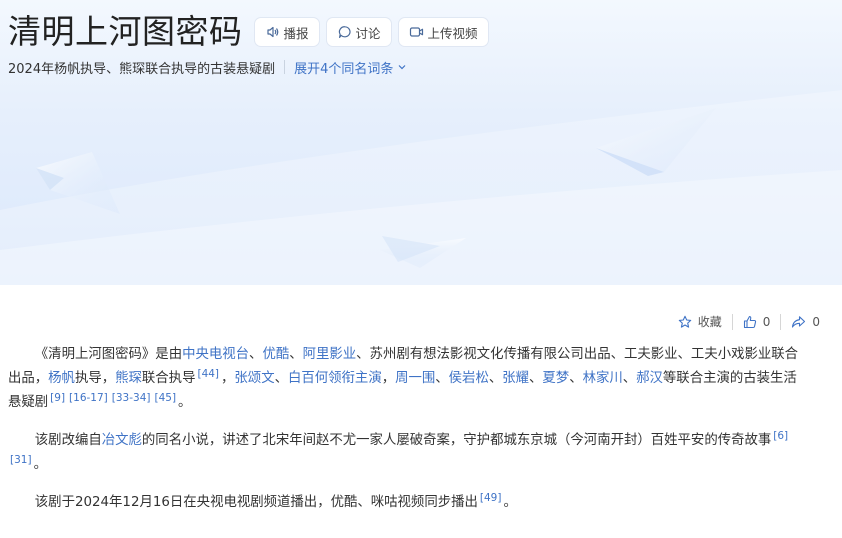  What do you see at coordinates (766, 321) in the screenshot?
I see `like-count: 0` at bounding box center [766, 321].